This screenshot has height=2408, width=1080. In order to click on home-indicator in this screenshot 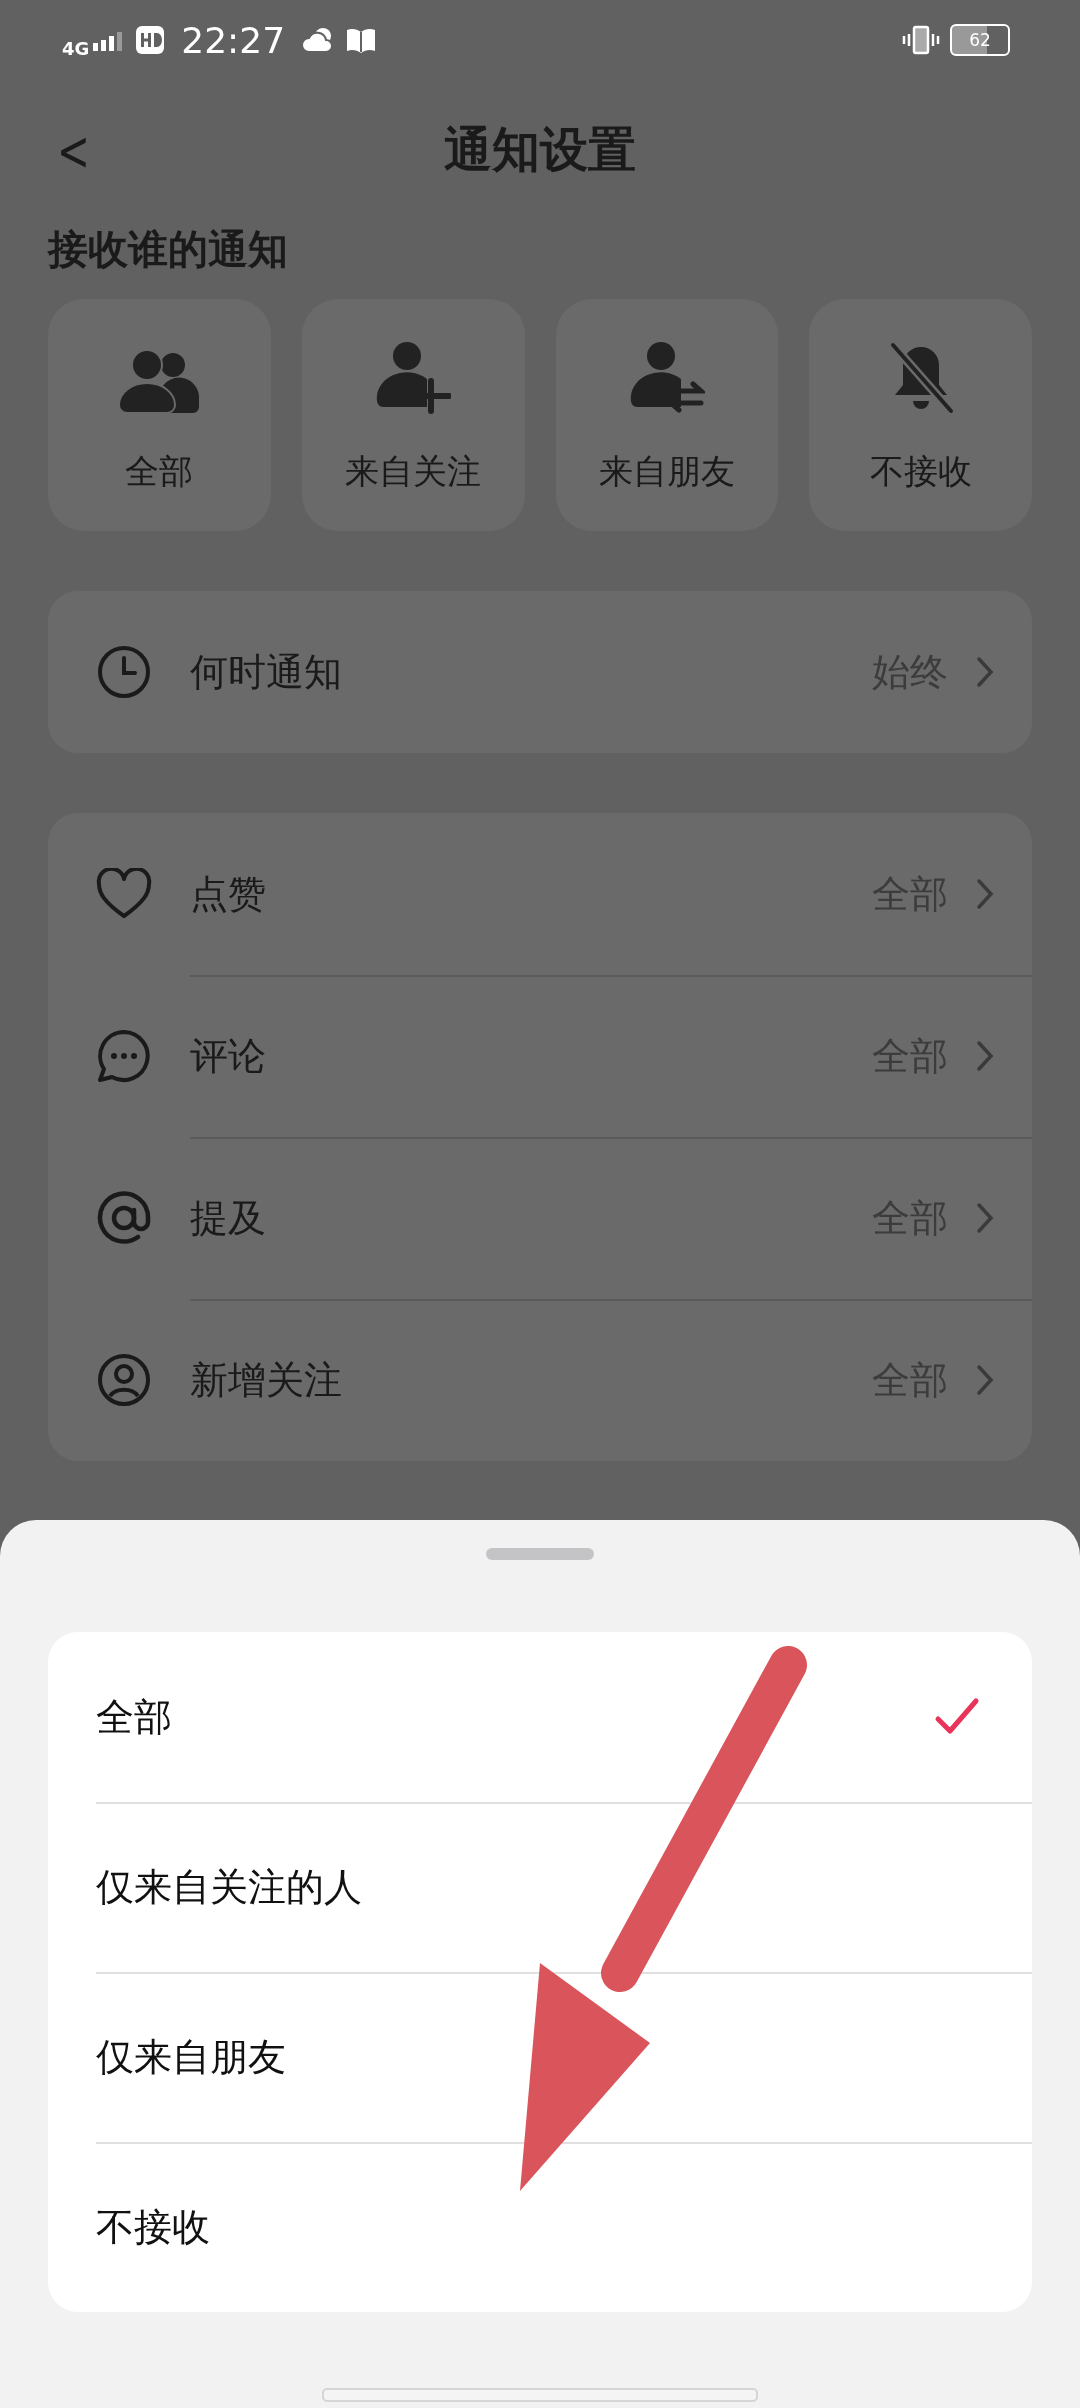, I will do `click(540, 2395)`.